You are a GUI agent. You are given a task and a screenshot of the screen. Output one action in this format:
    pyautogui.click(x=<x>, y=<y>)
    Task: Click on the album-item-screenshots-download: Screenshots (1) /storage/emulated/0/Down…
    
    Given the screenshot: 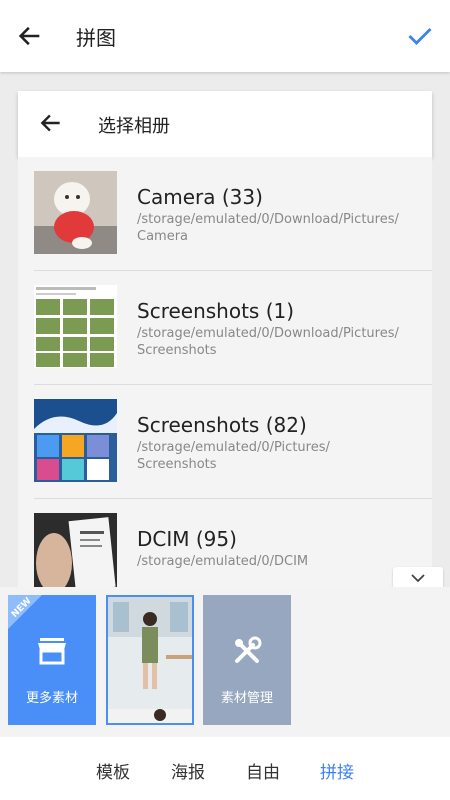 What is the action you would take?
    pyautogui.click(x=225, y=328)
    